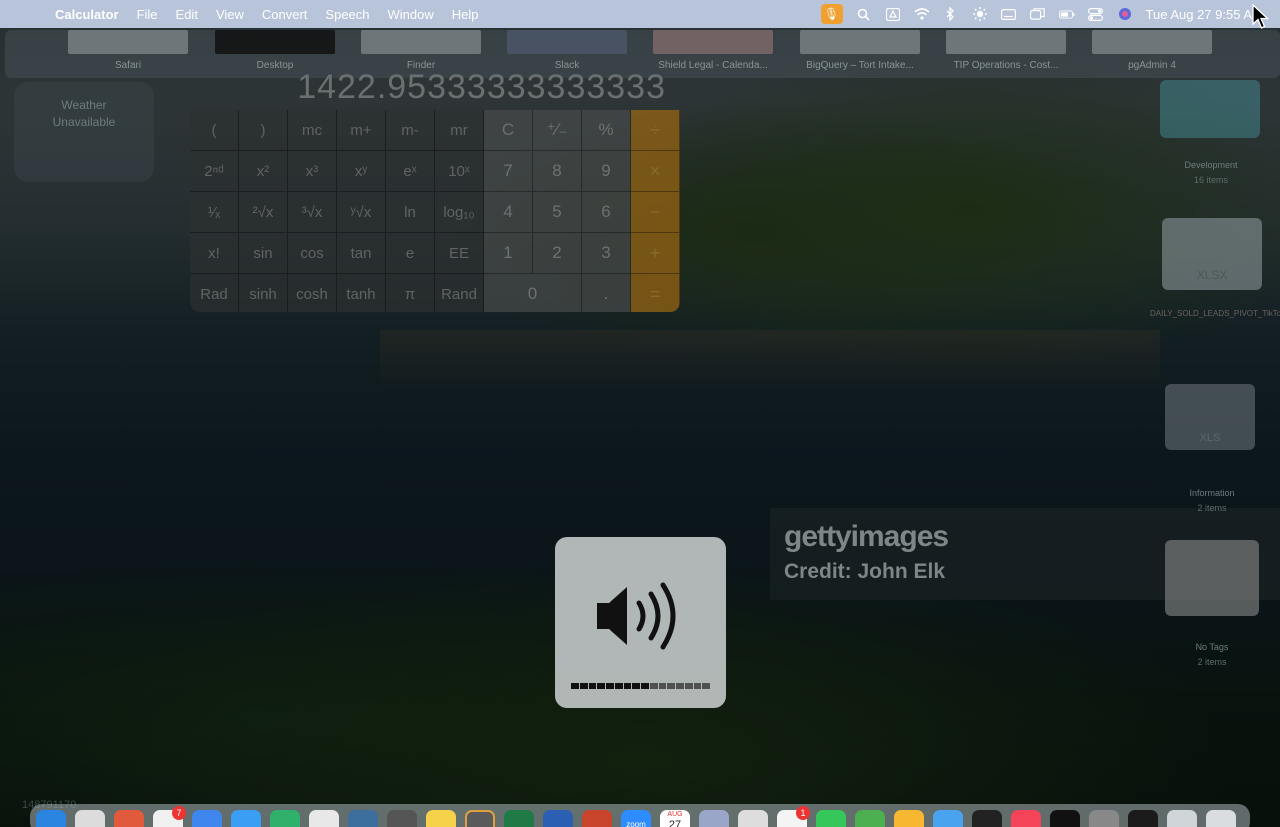 This screenshot has width=1280, height=827. Describe the element at coordinates (84, 132) in the screenshot. I see `weather-widget: Weather Unavailable` at that location.